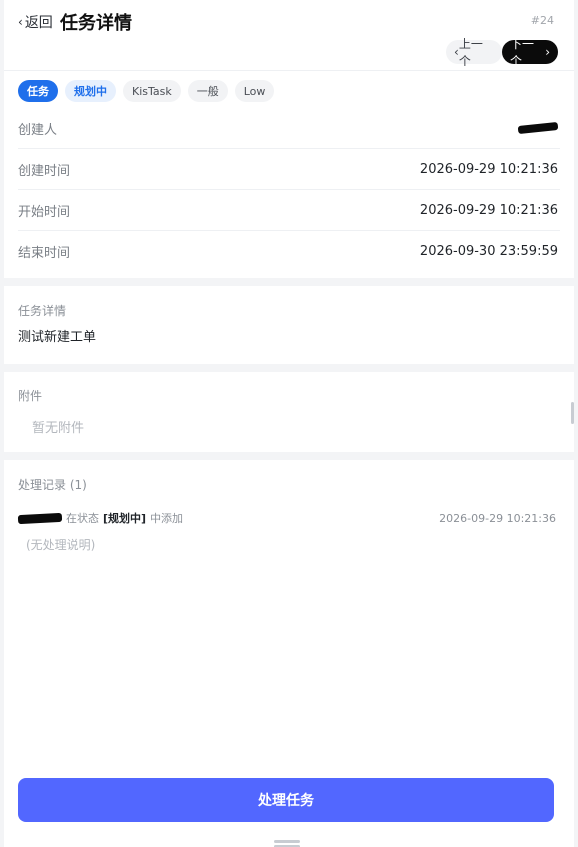 The width and height of the screenshot is (578, 847). I want to click on creator-row: 创建人, so click(289, 128).